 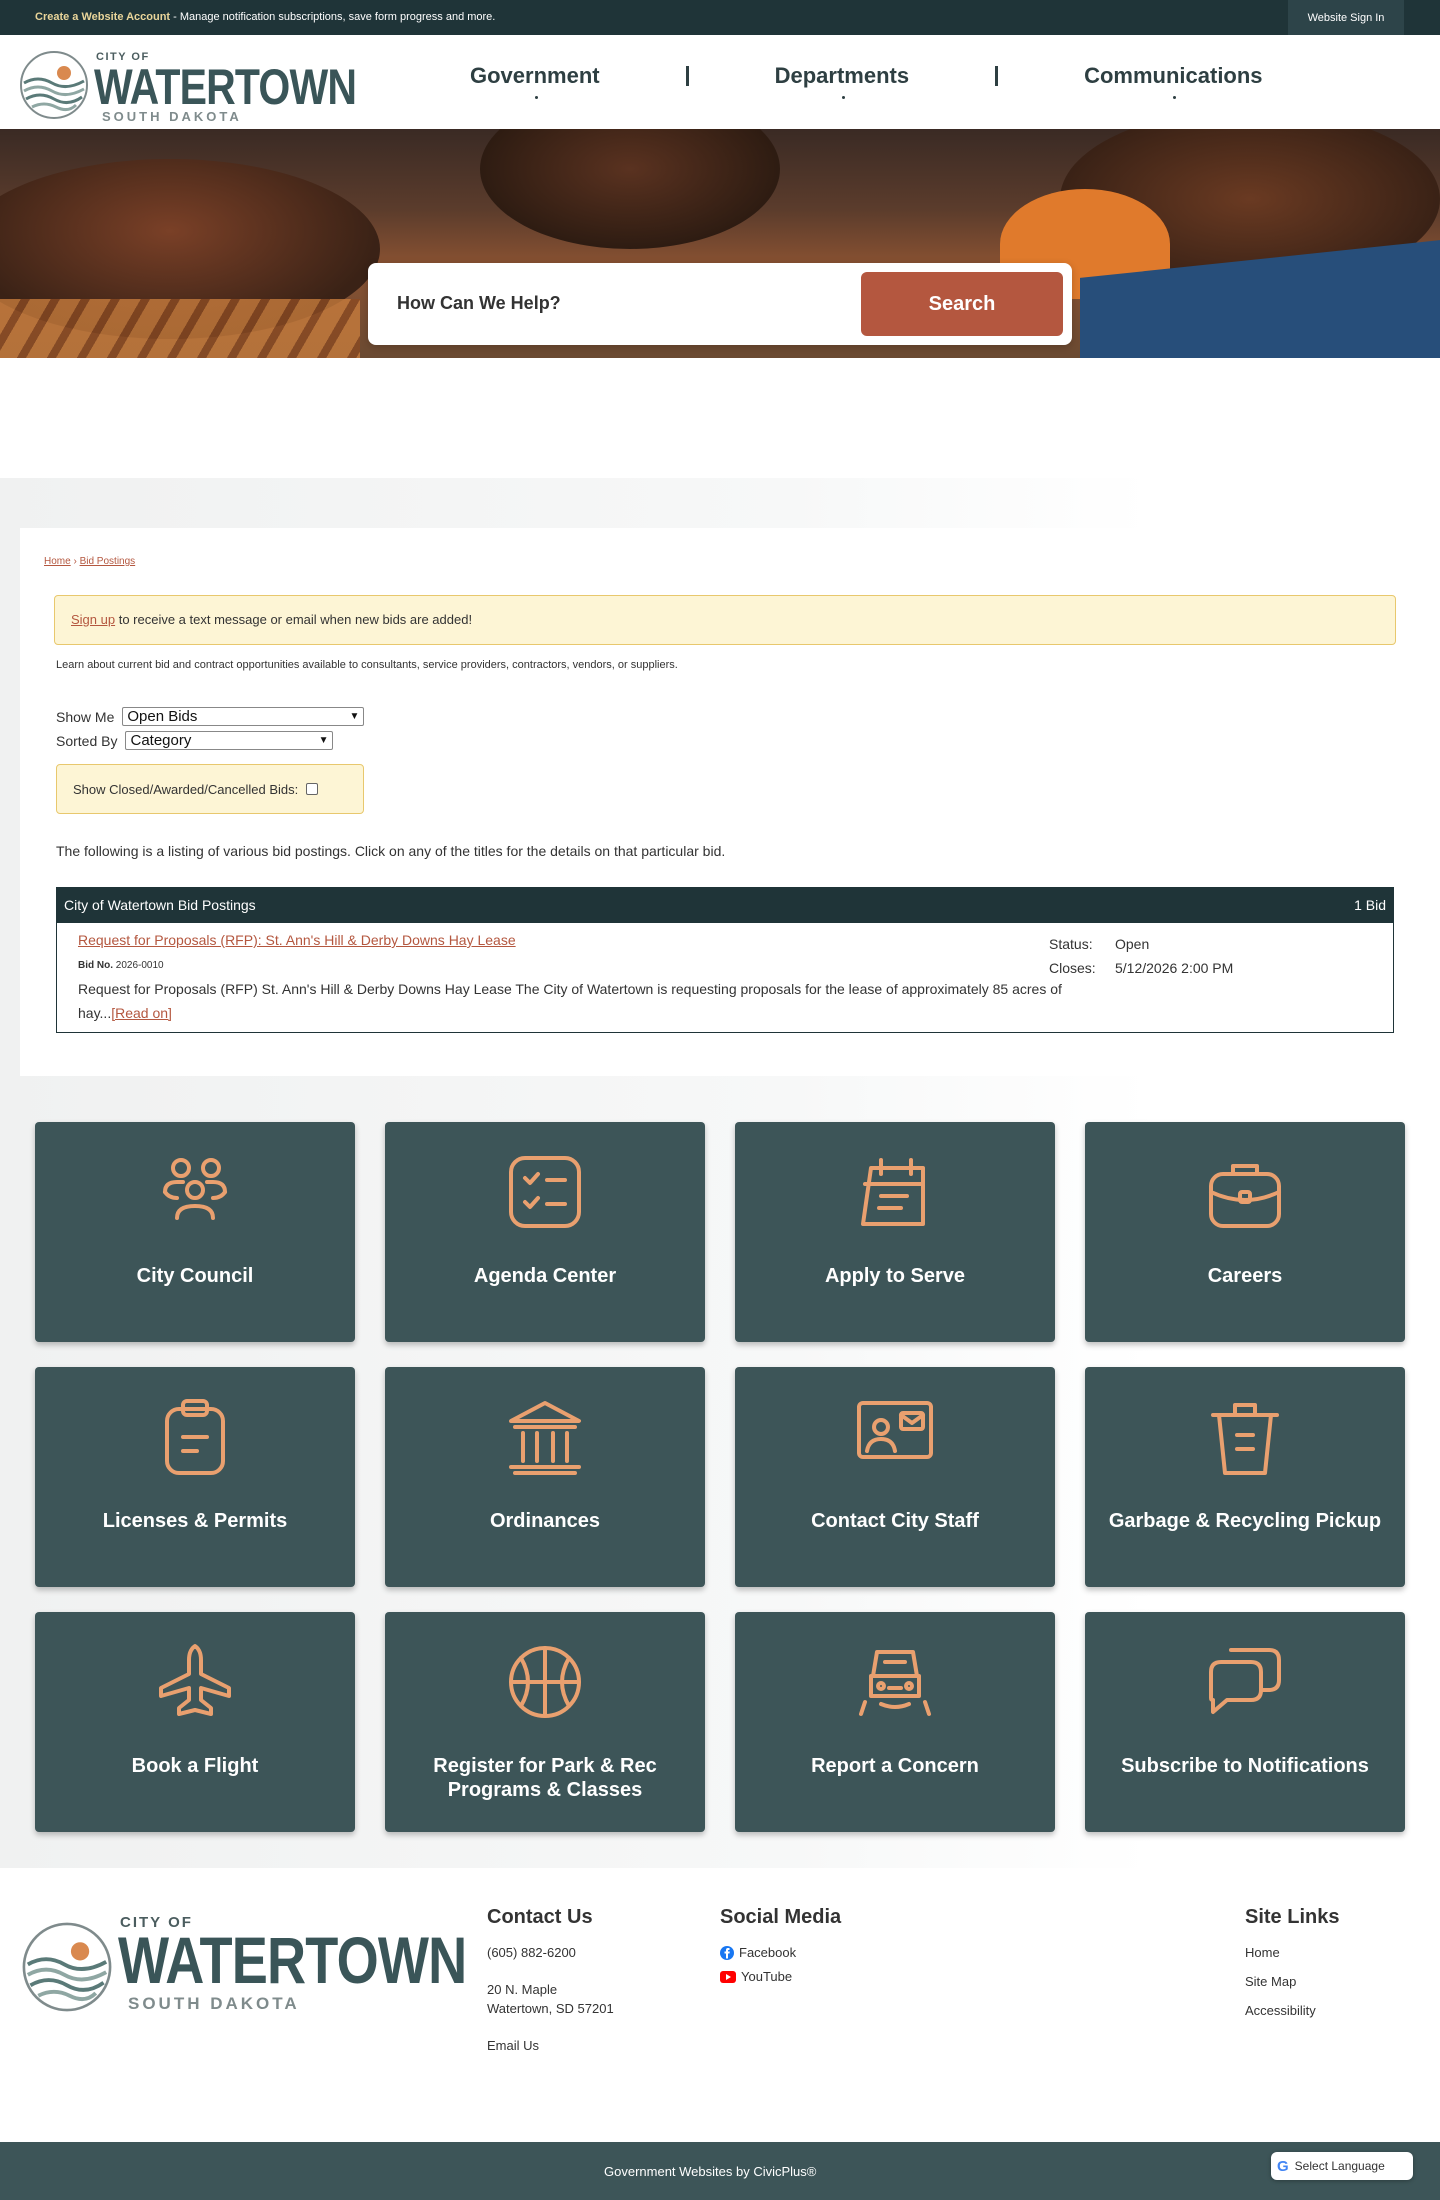 What do you see at coordinates (1292, 1917) in the screenshot?
I see `footer-site-links-heading: Site Links` at bounding box center [1292, 1917].